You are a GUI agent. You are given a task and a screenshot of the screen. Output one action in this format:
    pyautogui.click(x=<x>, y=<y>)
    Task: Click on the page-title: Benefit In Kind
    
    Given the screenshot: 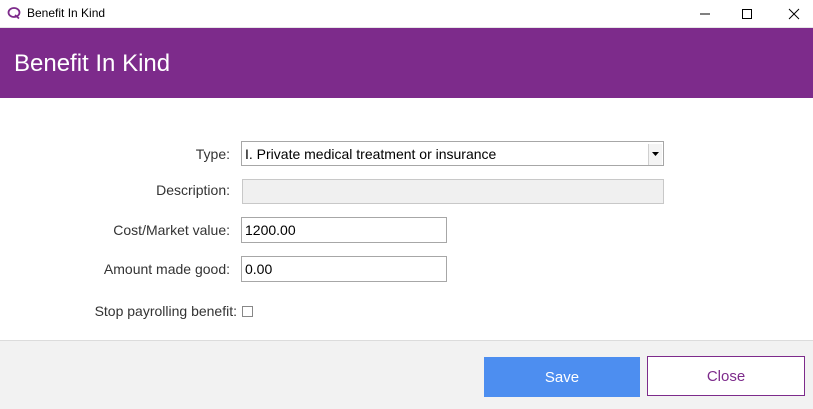 What is the action you would take?
    pyautogui.click(x=92, y=63)
    